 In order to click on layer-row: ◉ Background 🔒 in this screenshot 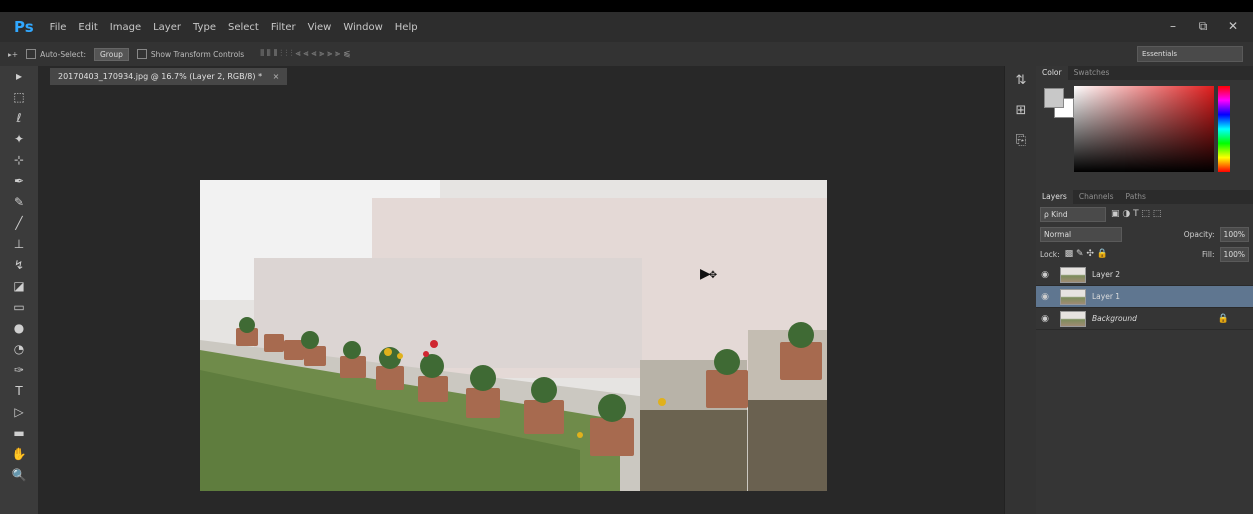, I will do `click(1144, 319)`.